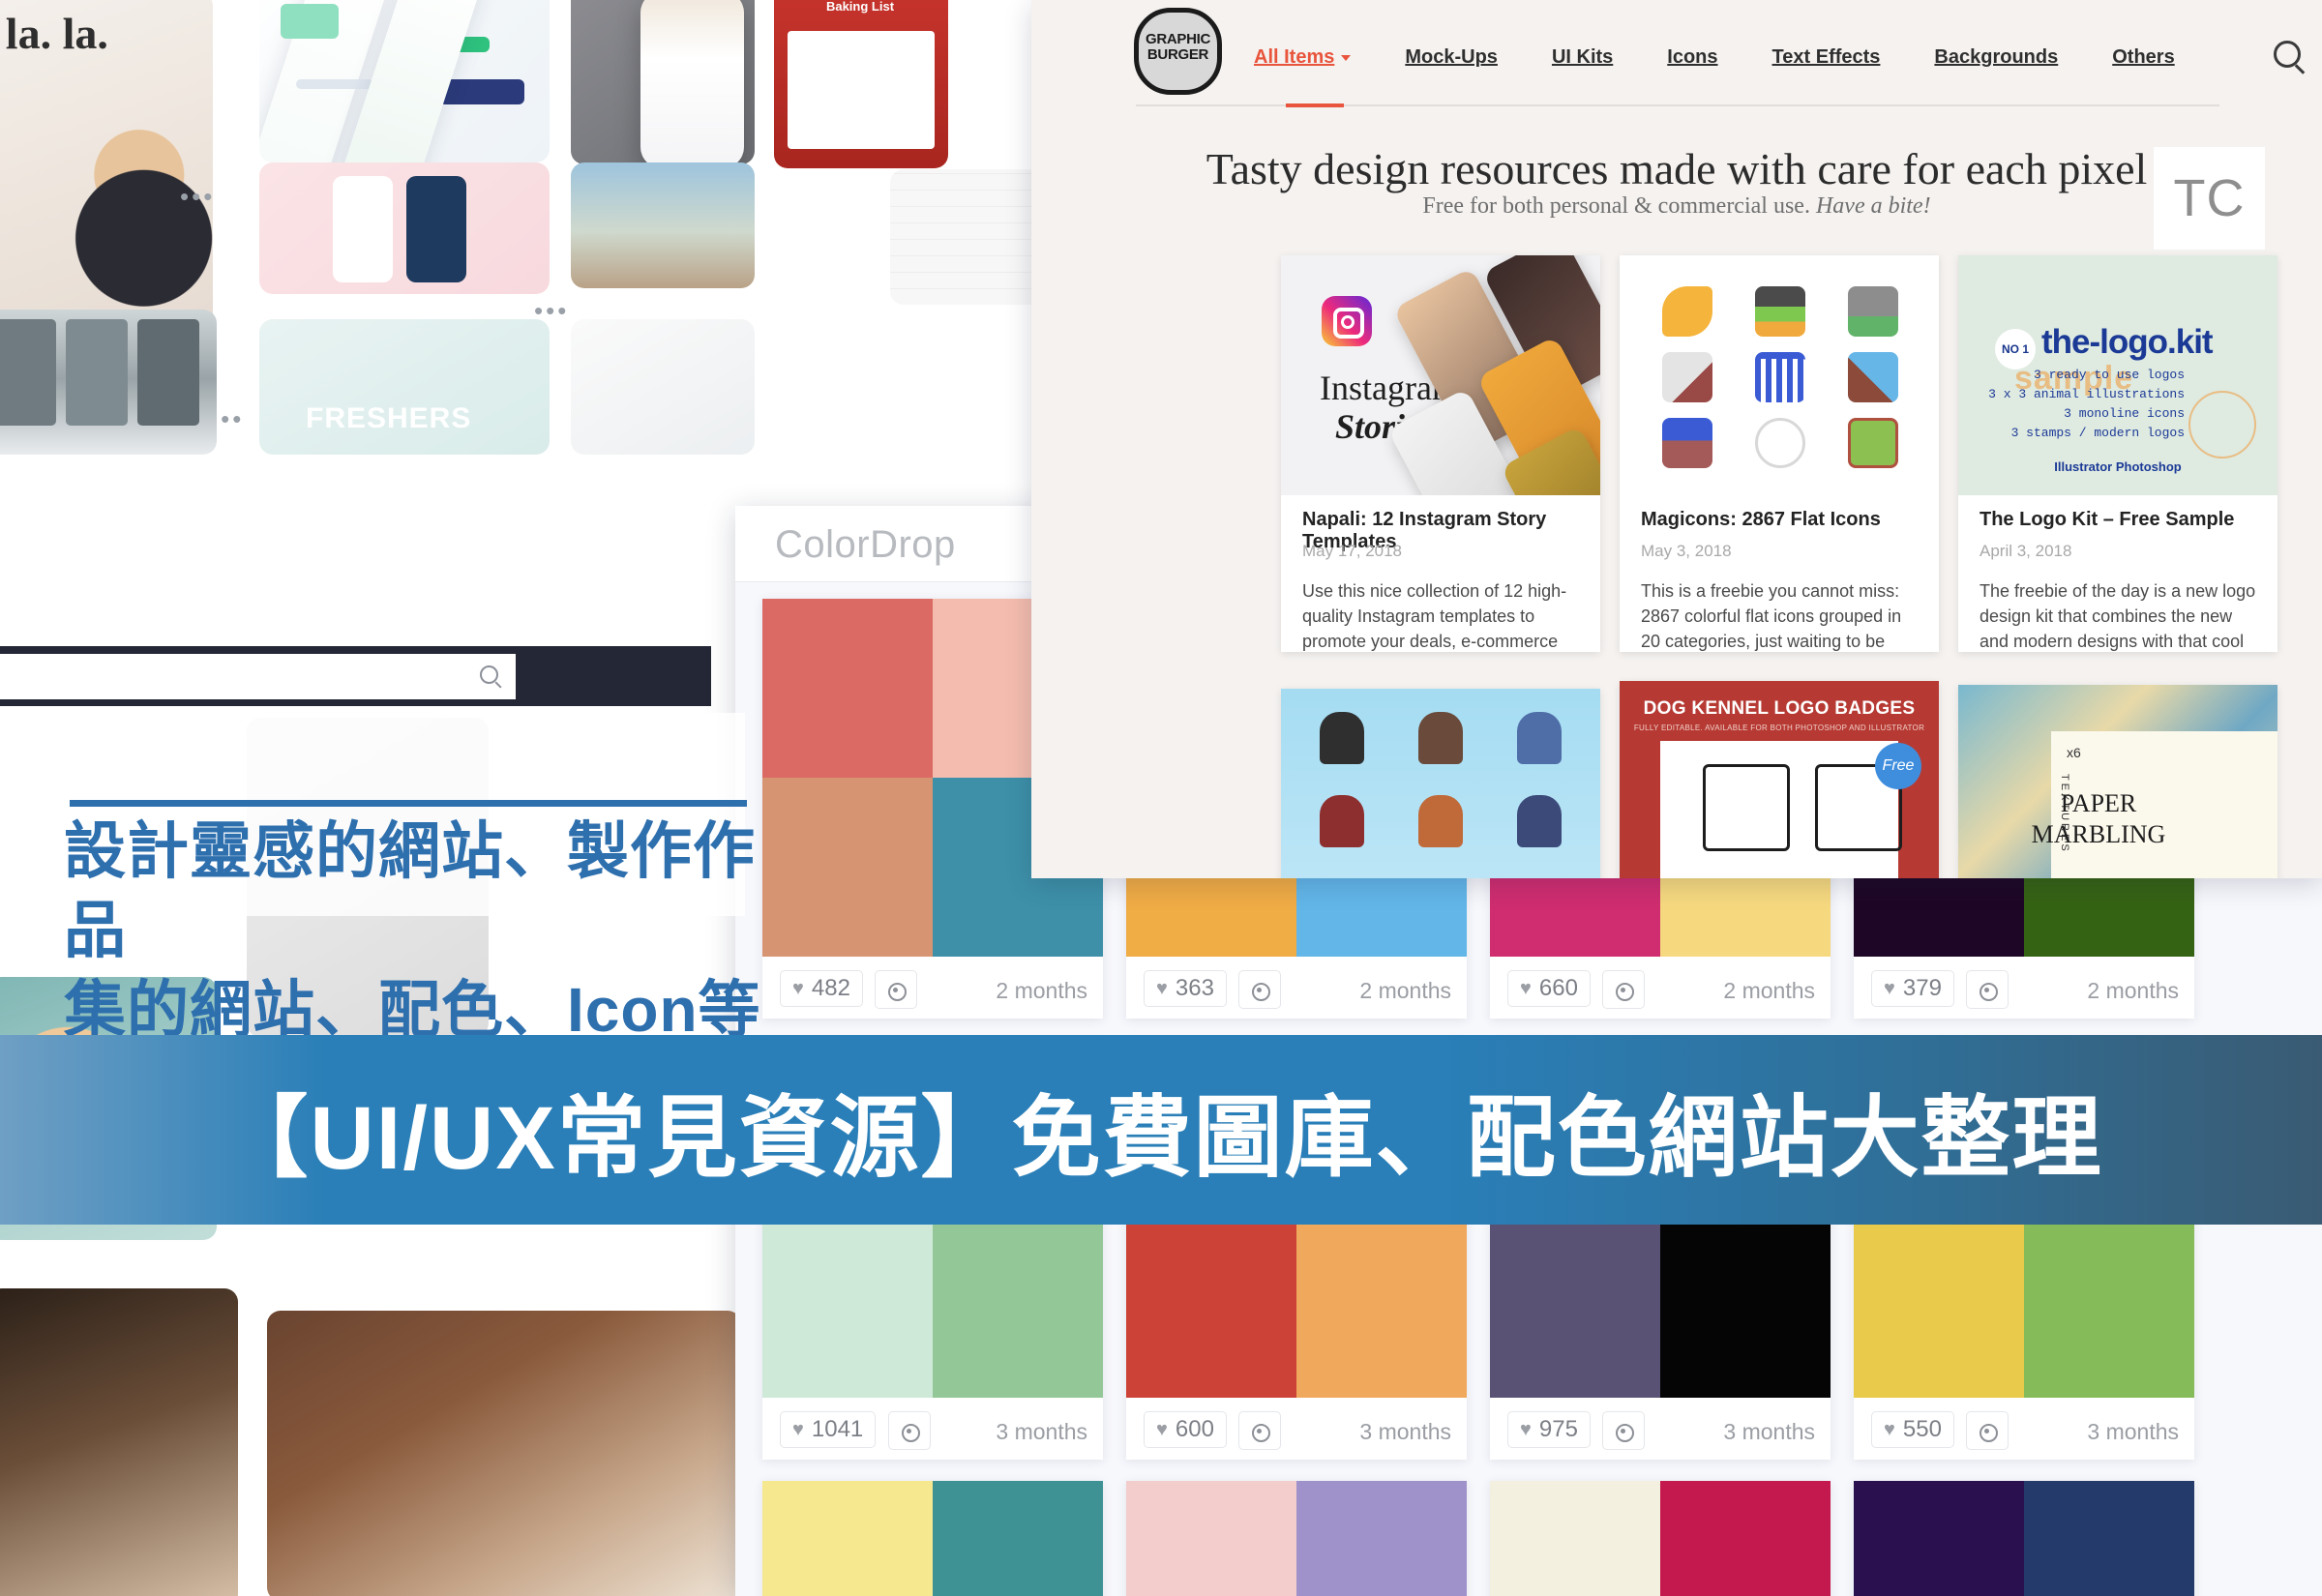  What do you see at coordinates (1912, 1429) in the screenshot?
I see `like-button: ♥ 550` at bounding box center [1912, 1429].